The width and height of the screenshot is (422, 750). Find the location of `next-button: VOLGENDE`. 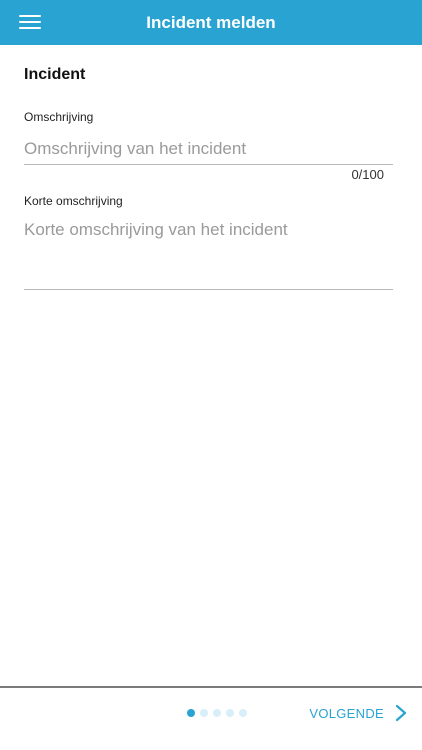

next-button: VOLGENDE is located at coordinates (358, 713).